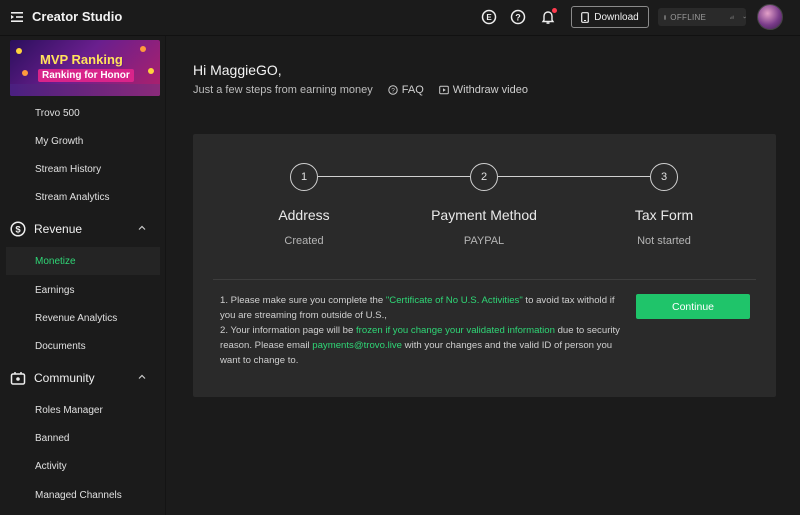  What do you see at coordinates (81, 59) in the screenshot?
I see `banner-title: MVP Ranking` at bounding box center [81, 59].